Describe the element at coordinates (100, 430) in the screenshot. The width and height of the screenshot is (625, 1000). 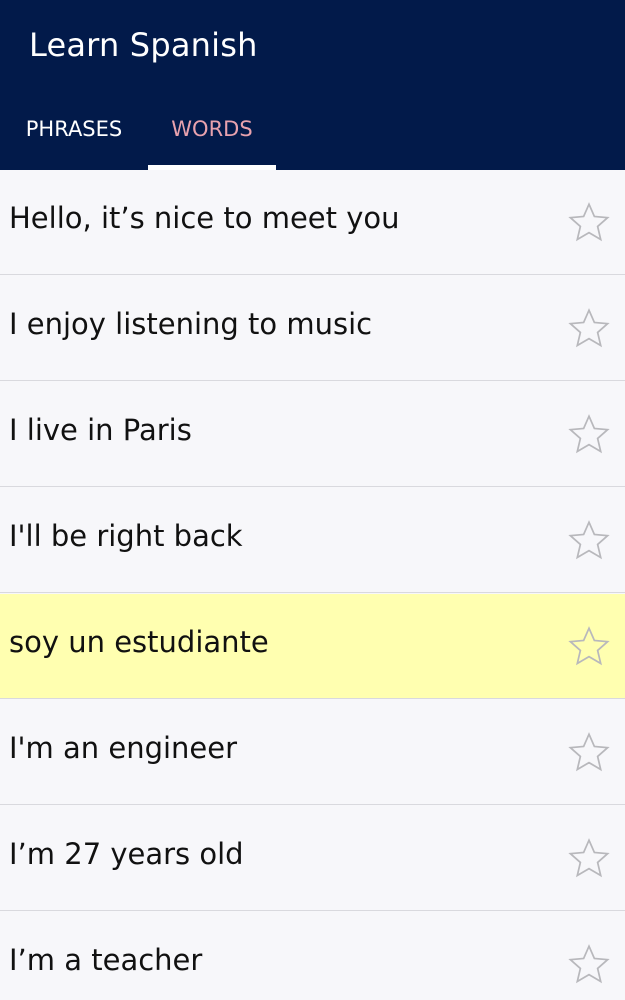
I see `list-item-text: I live in Paris` at that location.